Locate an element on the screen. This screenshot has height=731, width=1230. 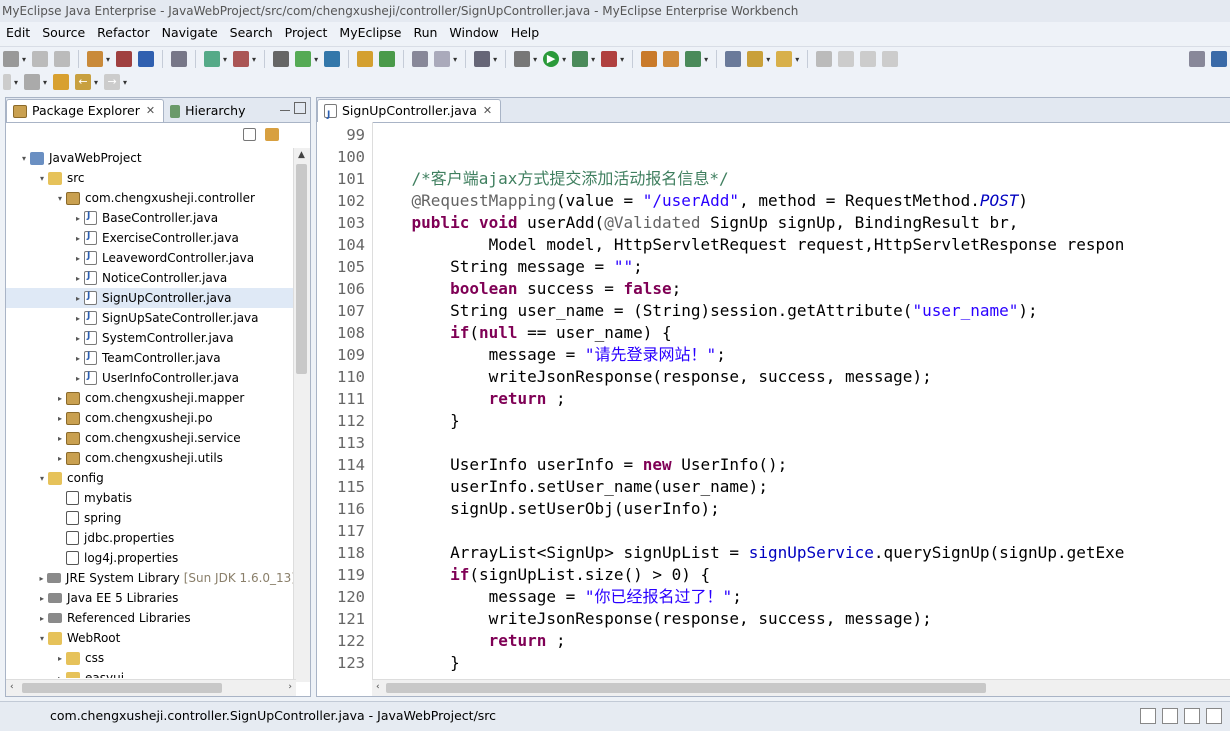
code-line: 105 String message = ""; is located at coordinates (773, 267).